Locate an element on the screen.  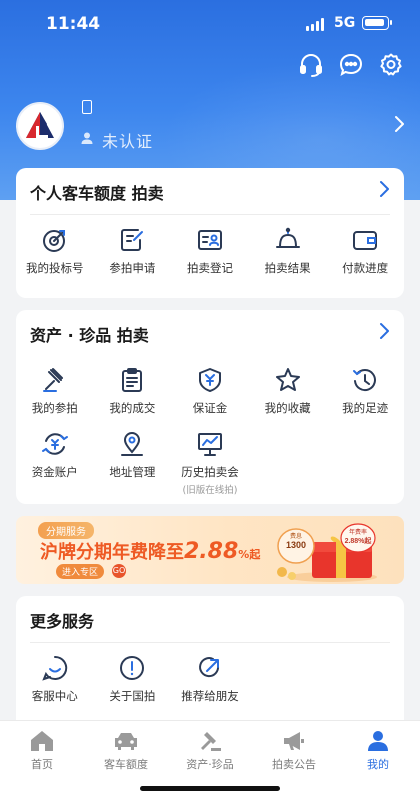
tab-assets: 资产·珍品 is located at coordinates (210, 751).